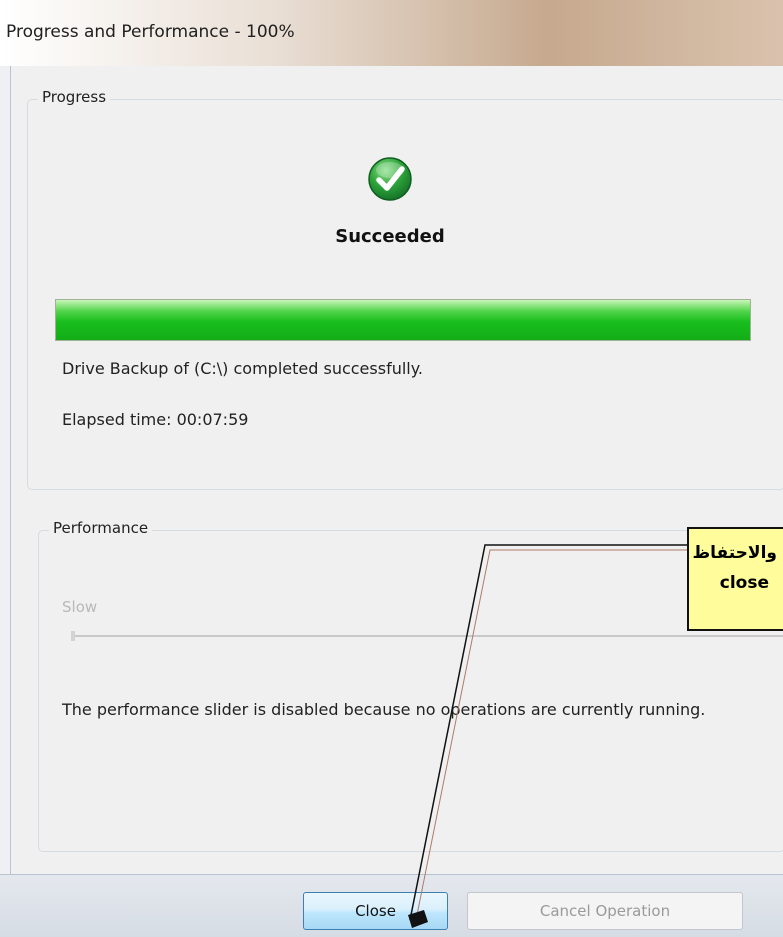 This screenshot has width=783, height=937. I want to click on cancel-operation-button: Cancel Operation, so click(605, 911).